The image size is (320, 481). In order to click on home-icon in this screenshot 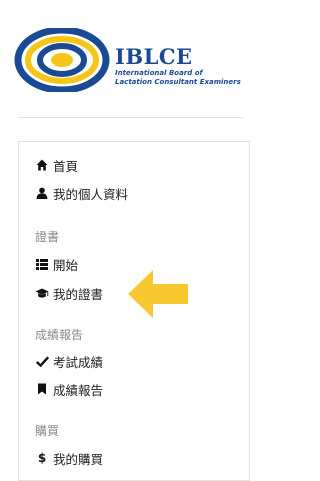, I will do `click(42, 165)`.